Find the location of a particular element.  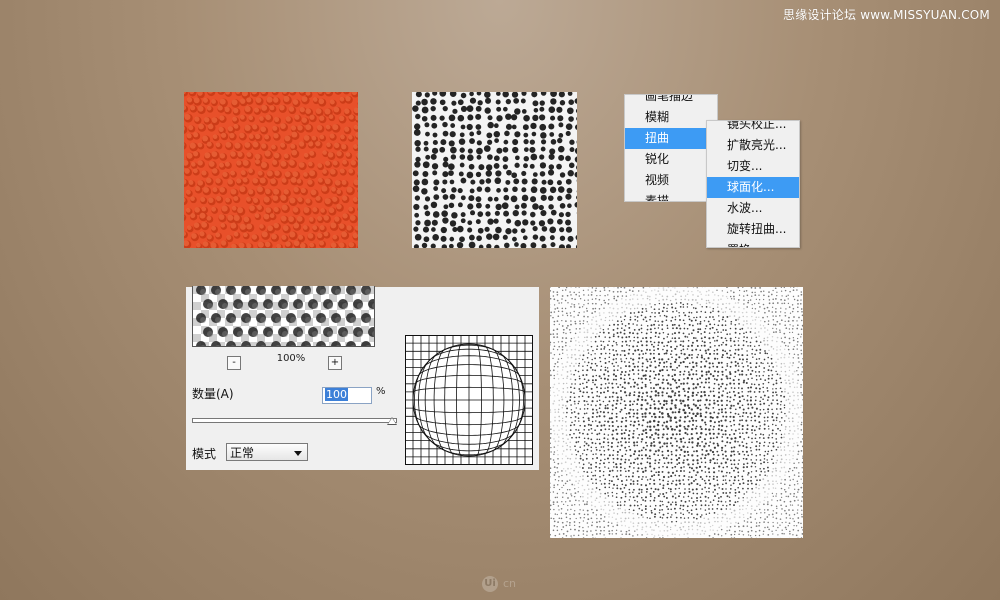

spherized-result-image is located at coordinates (676, 412).